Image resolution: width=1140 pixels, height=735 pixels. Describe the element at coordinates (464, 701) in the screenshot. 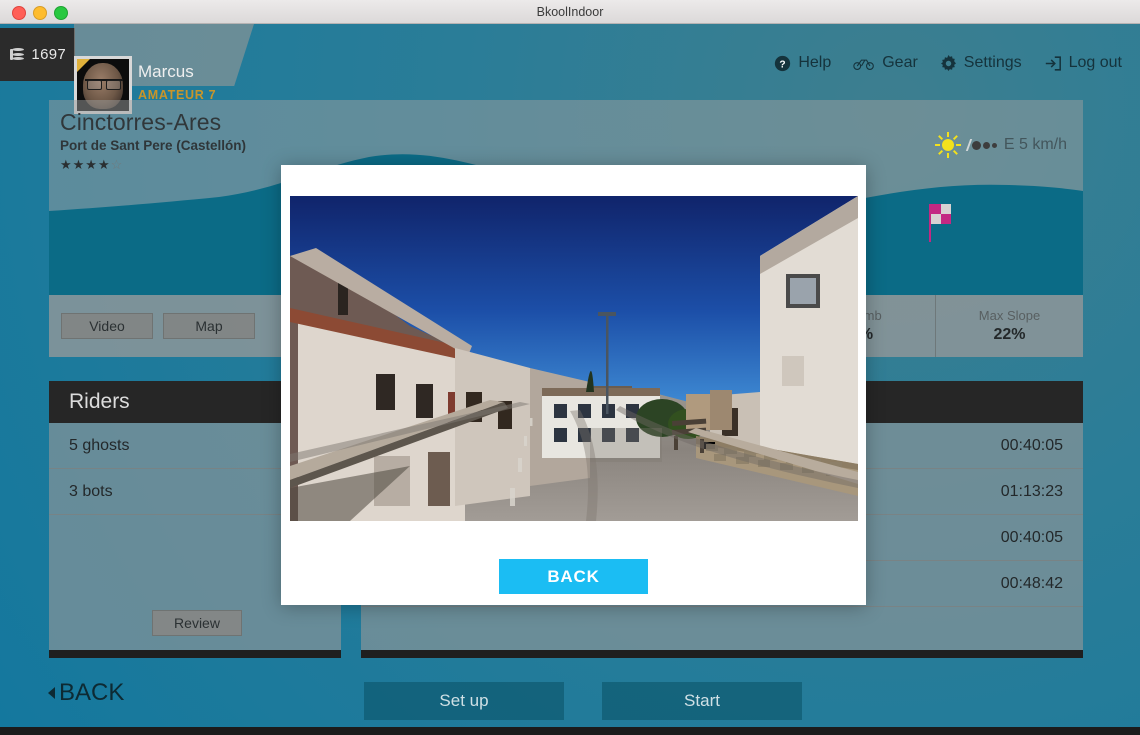

I see `setup-button: Set up` at that location.